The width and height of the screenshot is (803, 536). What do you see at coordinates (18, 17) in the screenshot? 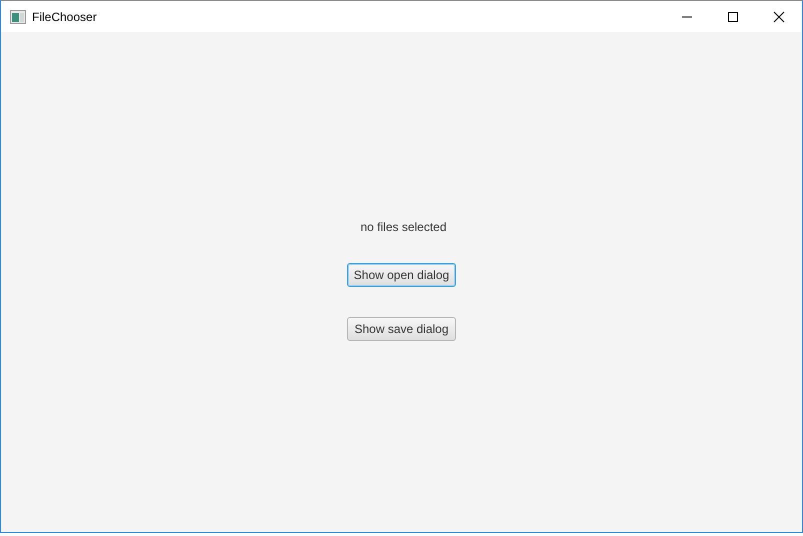
I see `window-icon` at bounding box center [18, 17].